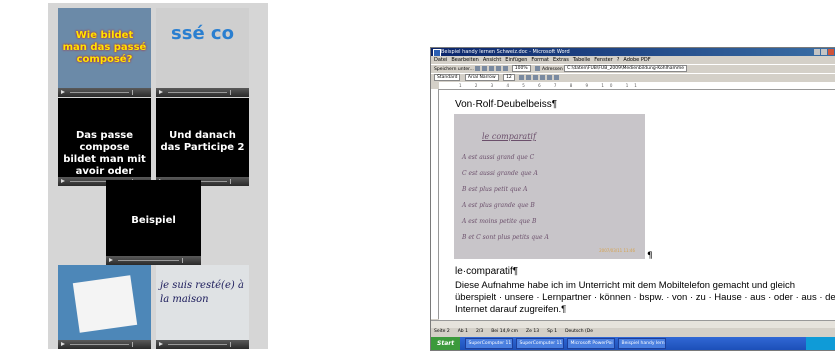 Image resolution: width=835 pixels, height=351 pixels. Describe the element at coordinates (462, 331) in the screenshot. I see `status-field: Ab 1` at that location.